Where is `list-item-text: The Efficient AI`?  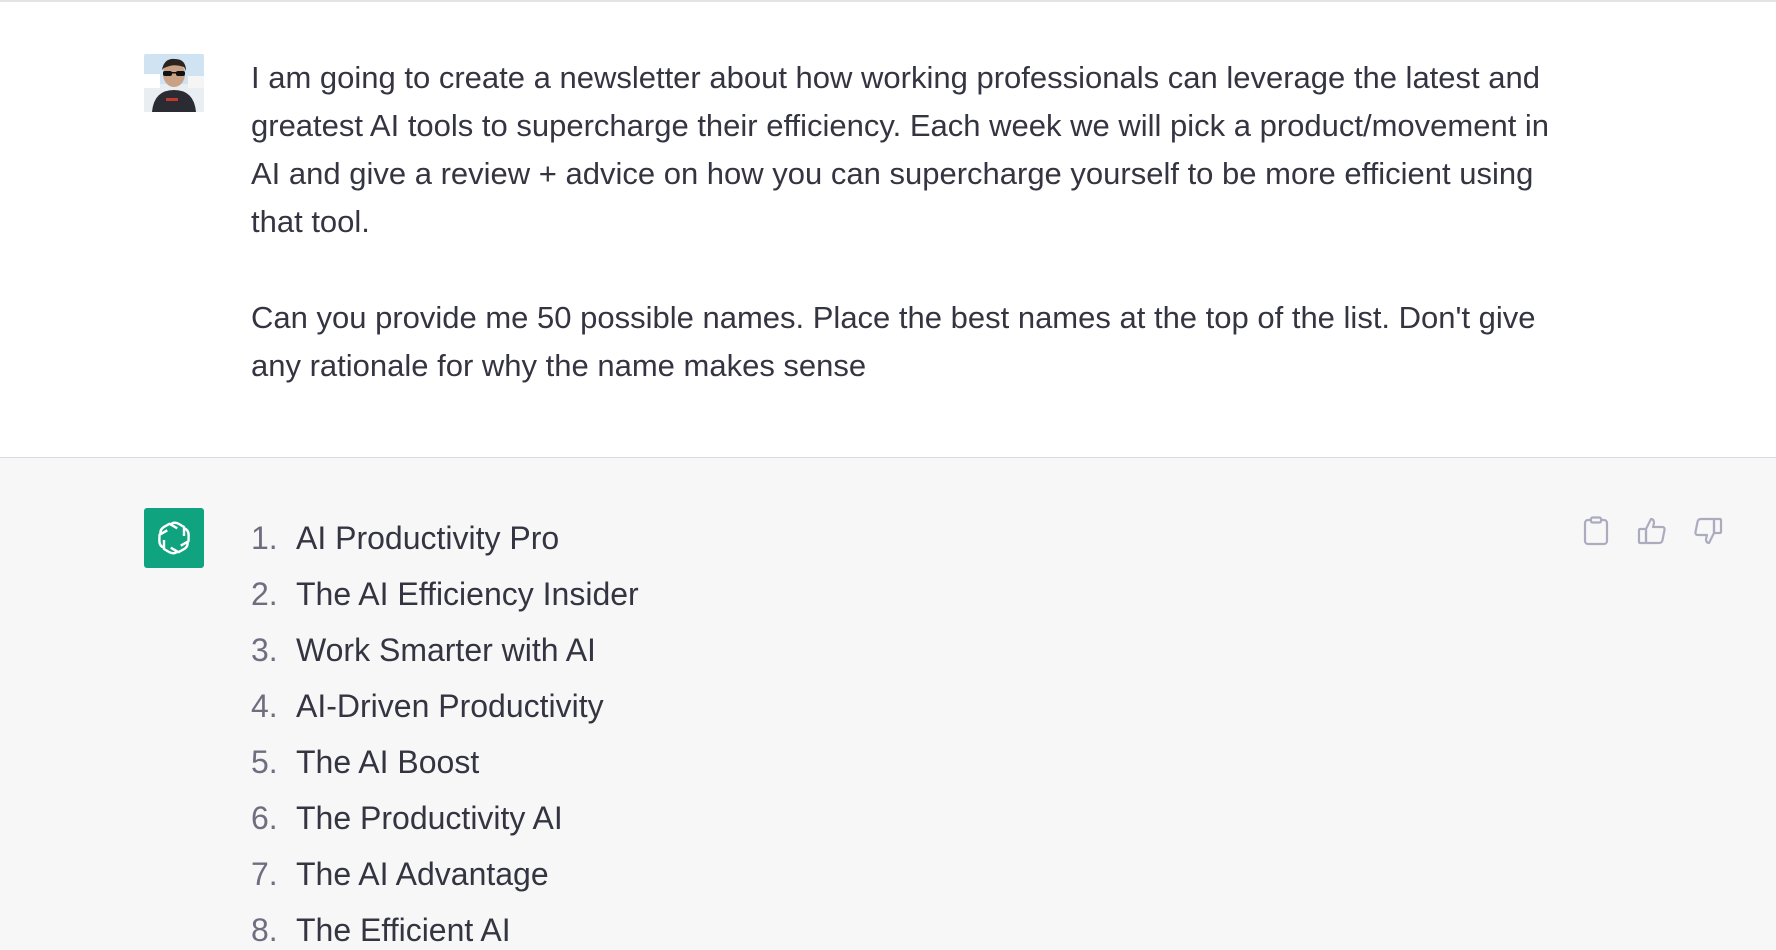
list-item-text: The Efficient AI is located at coordinates (403, 930).